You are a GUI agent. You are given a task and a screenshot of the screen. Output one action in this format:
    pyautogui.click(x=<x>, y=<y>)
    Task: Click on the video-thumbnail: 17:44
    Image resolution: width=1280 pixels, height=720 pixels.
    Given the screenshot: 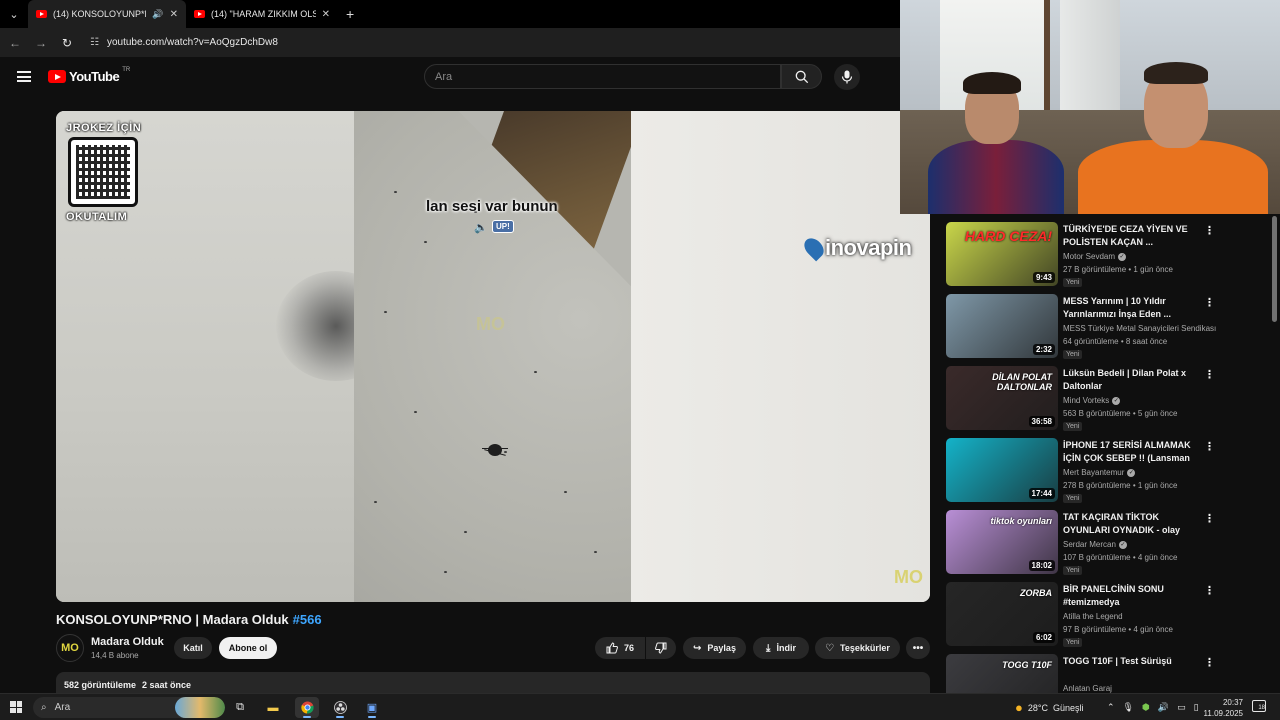 What is the action you would take?
    pyautogui.click(x=1002, y=470)
    